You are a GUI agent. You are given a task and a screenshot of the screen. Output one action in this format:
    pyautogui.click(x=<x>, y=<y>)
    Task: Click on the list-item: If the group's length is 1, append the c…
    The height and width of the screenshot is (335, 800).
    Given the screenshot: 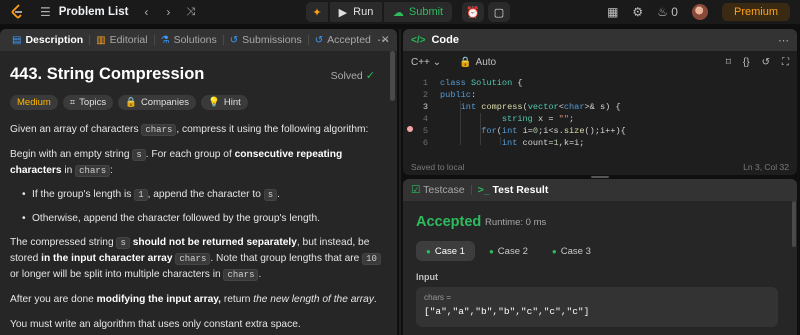 What is the action you would take?
    pyautogui.click(x=204, y=195)
    